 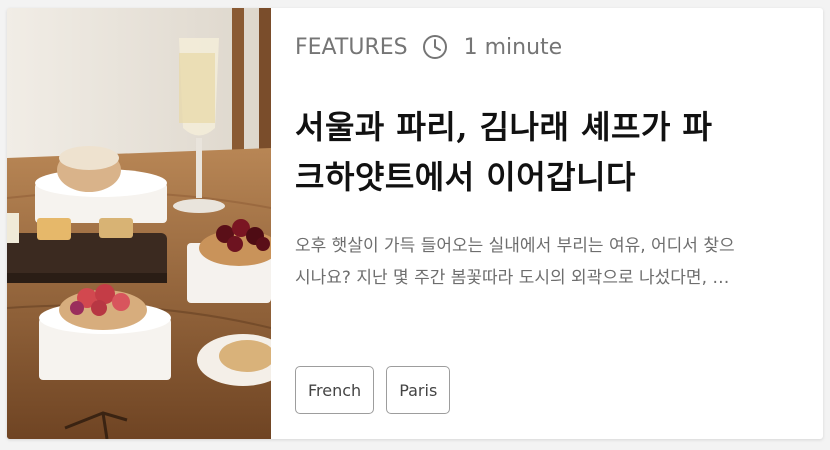 What do you see at coordinates (515, 246) in the screenshot?
I see `article-excerpt-line-1: 오후 햇살이 가득 들어오는 실내에서 부리는 여유, 어디서 찾으` at bounding box center [515, 246].